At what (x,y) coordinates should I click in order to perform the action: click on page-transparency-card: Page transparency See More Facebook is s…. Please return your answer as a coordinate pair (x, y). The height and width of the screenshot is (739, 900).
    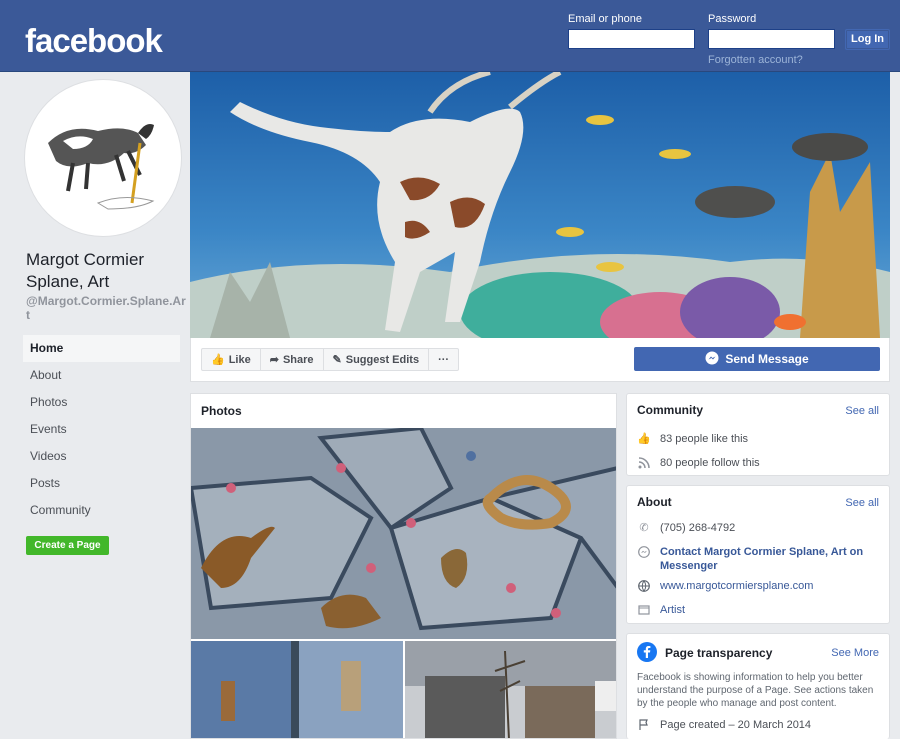
    Looking at the image, I should click on (758, 686).